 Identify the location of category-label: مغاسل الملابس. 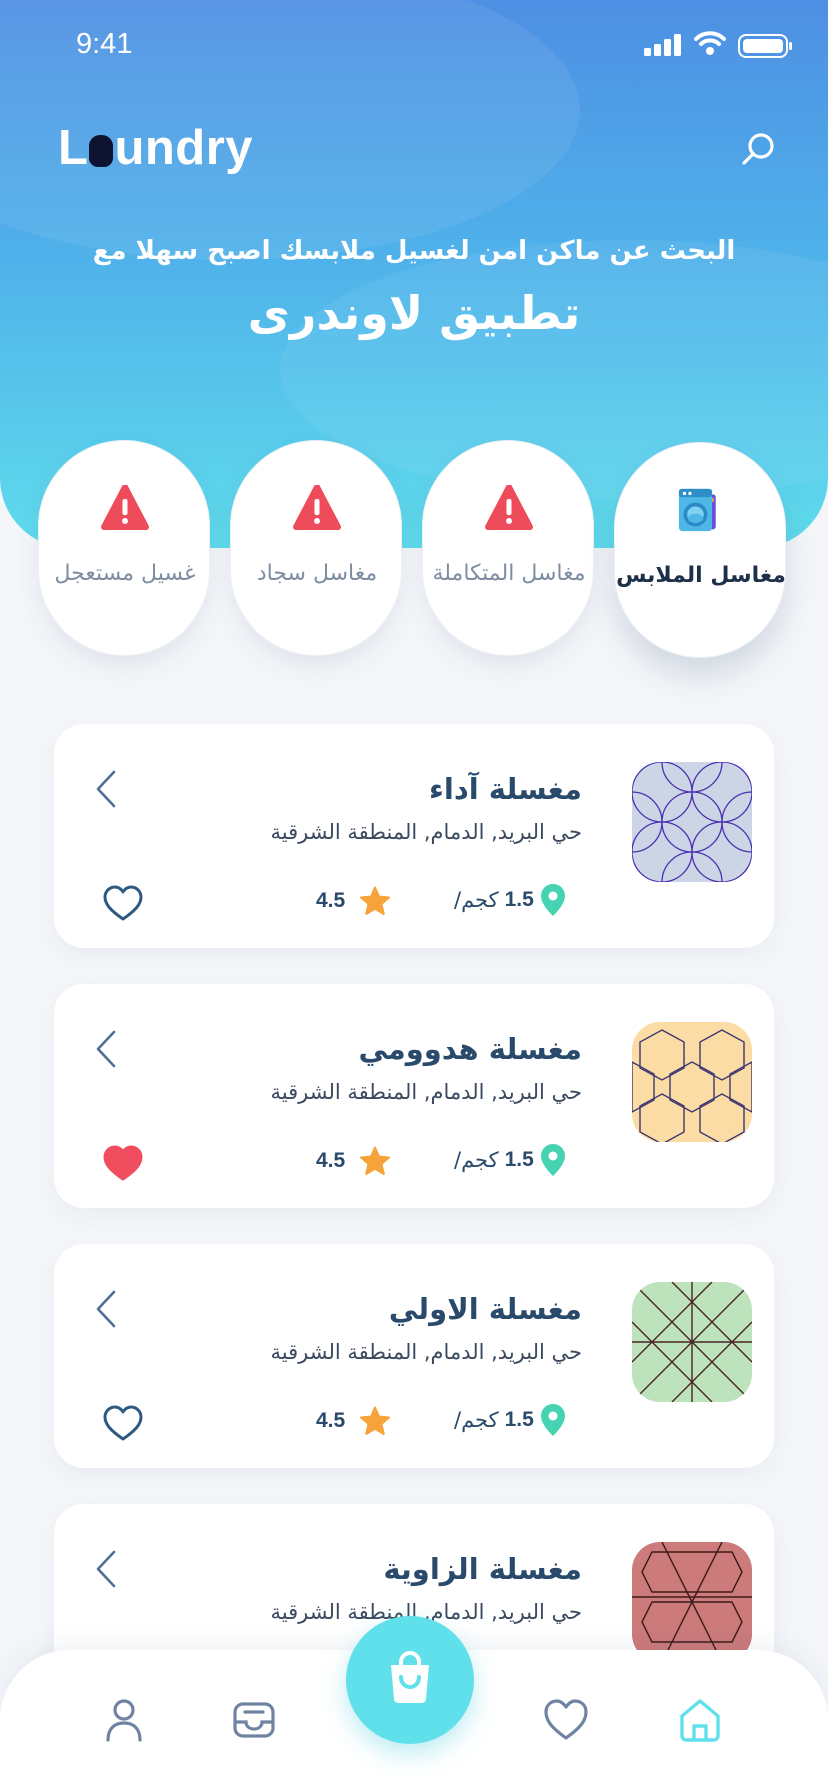
(701, 575).